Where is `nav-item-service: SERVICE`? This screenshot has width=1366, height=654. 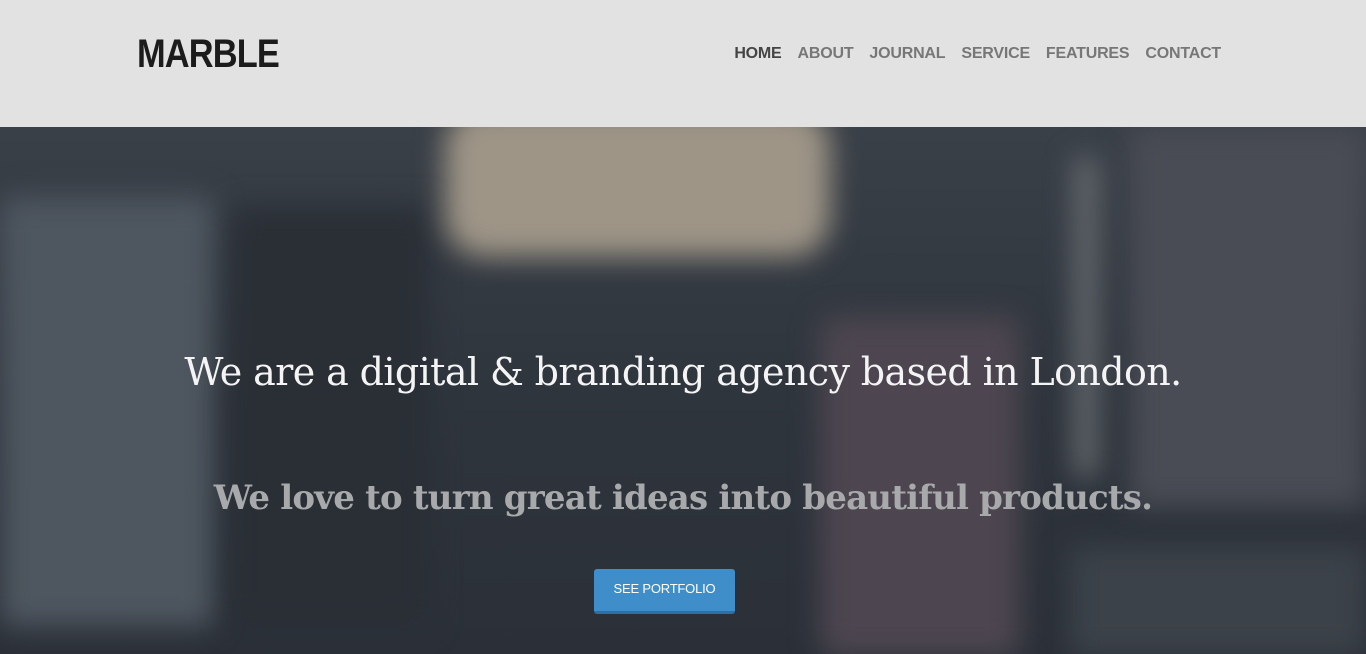 nav-item-service: SERVICE is located at coordinates (995, 54).